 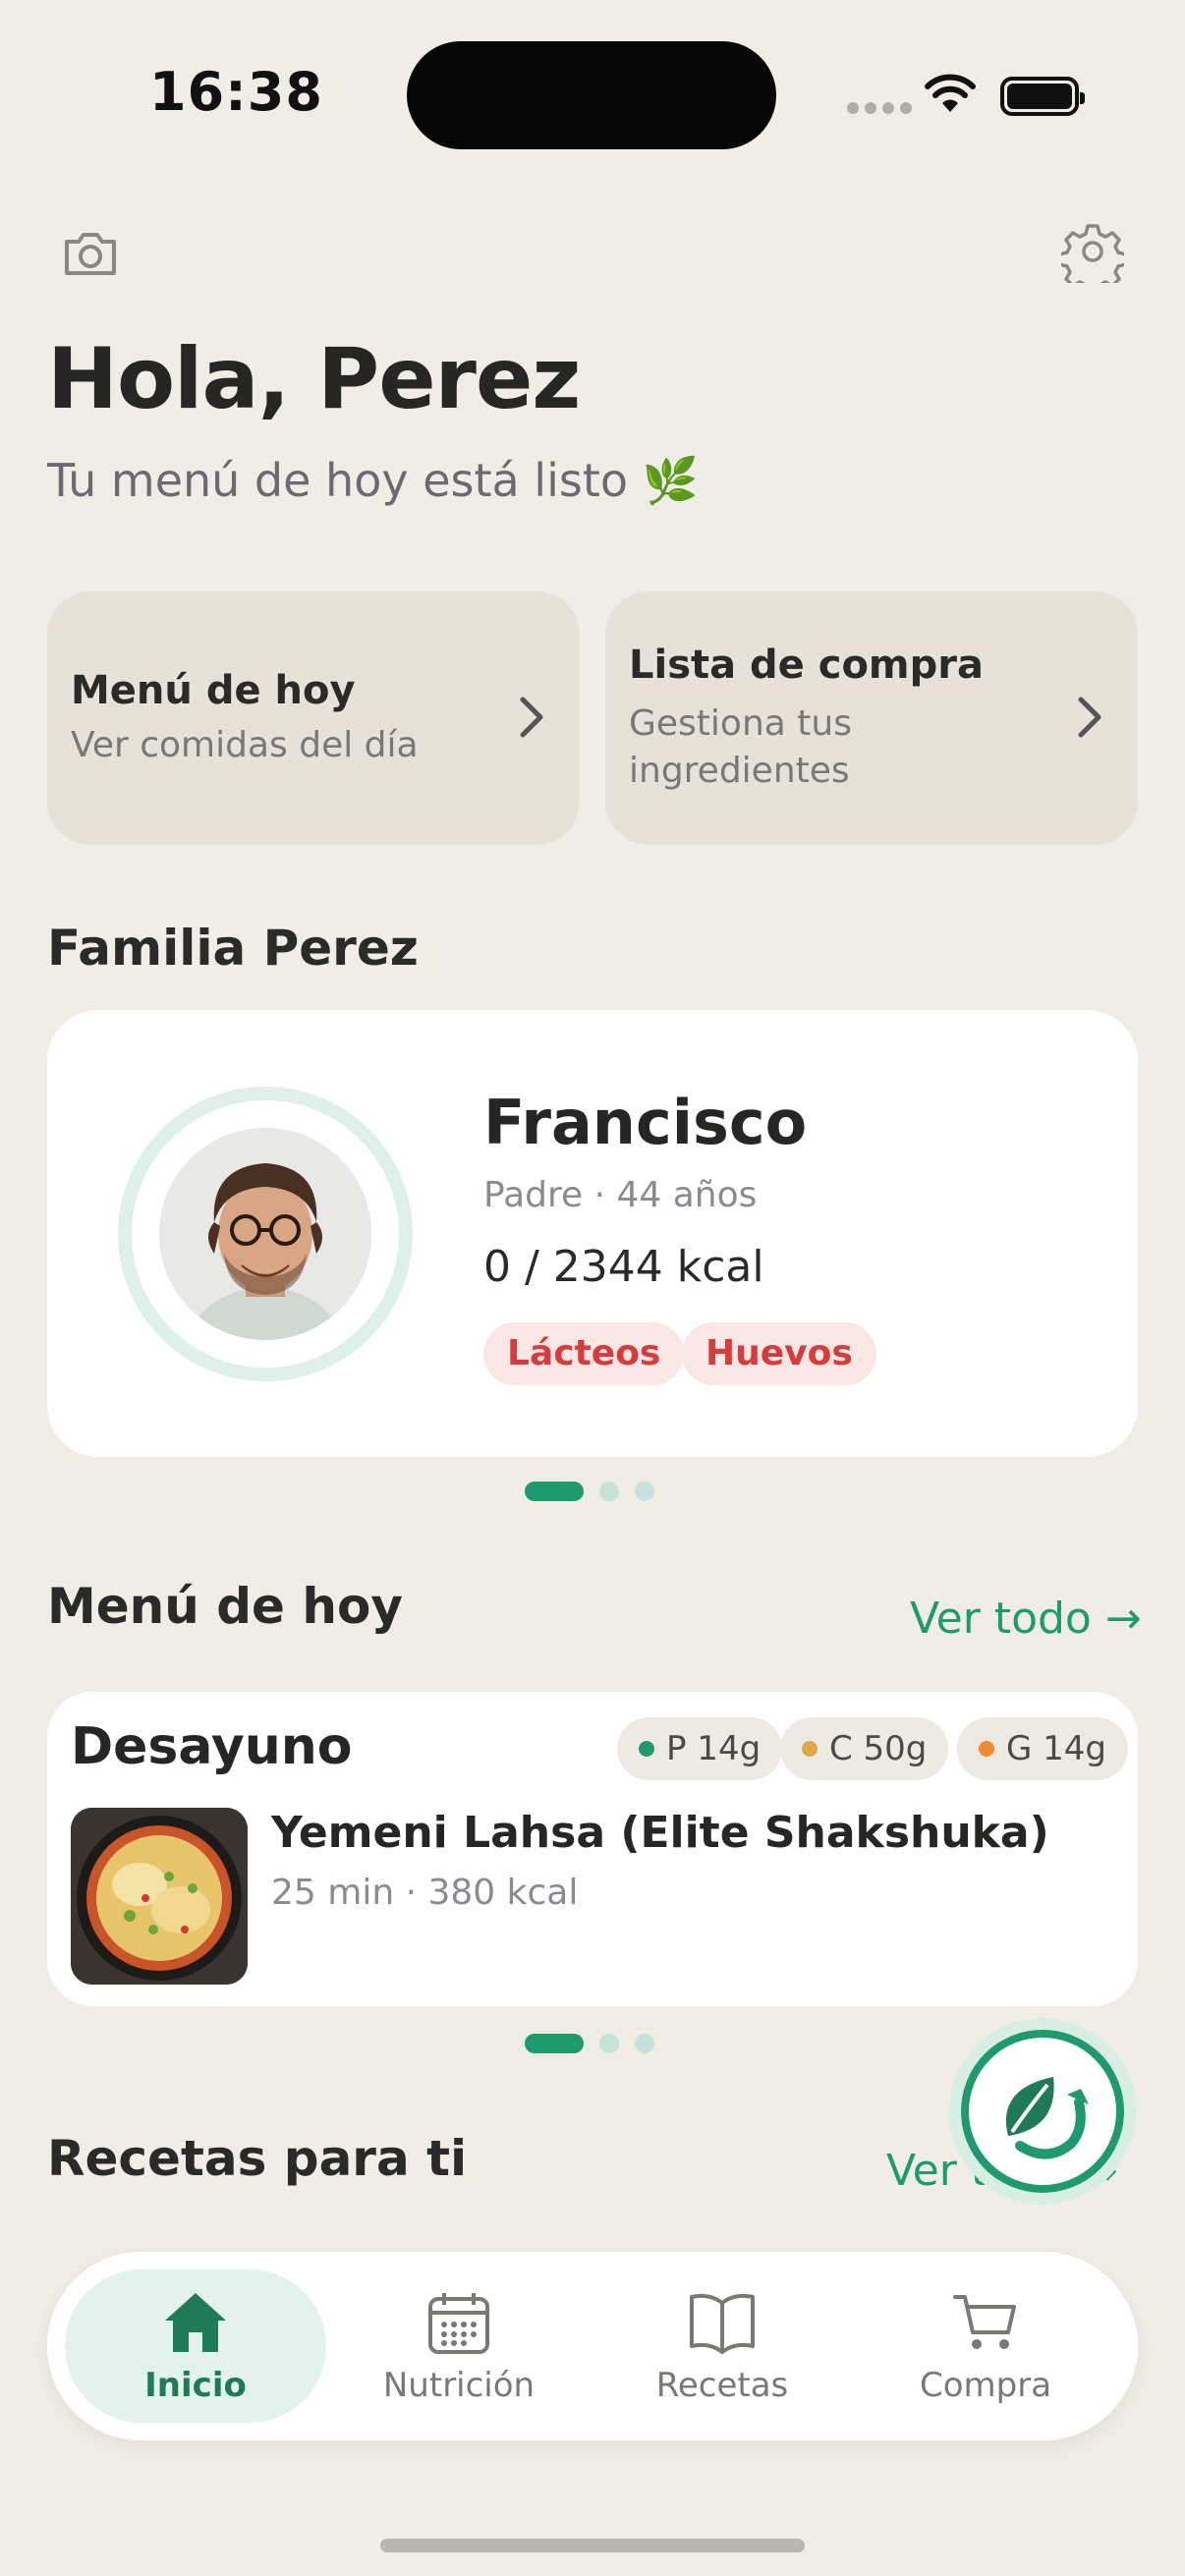 I want to click on tab-inicio: Inicio, so click(x=196, y=2346).